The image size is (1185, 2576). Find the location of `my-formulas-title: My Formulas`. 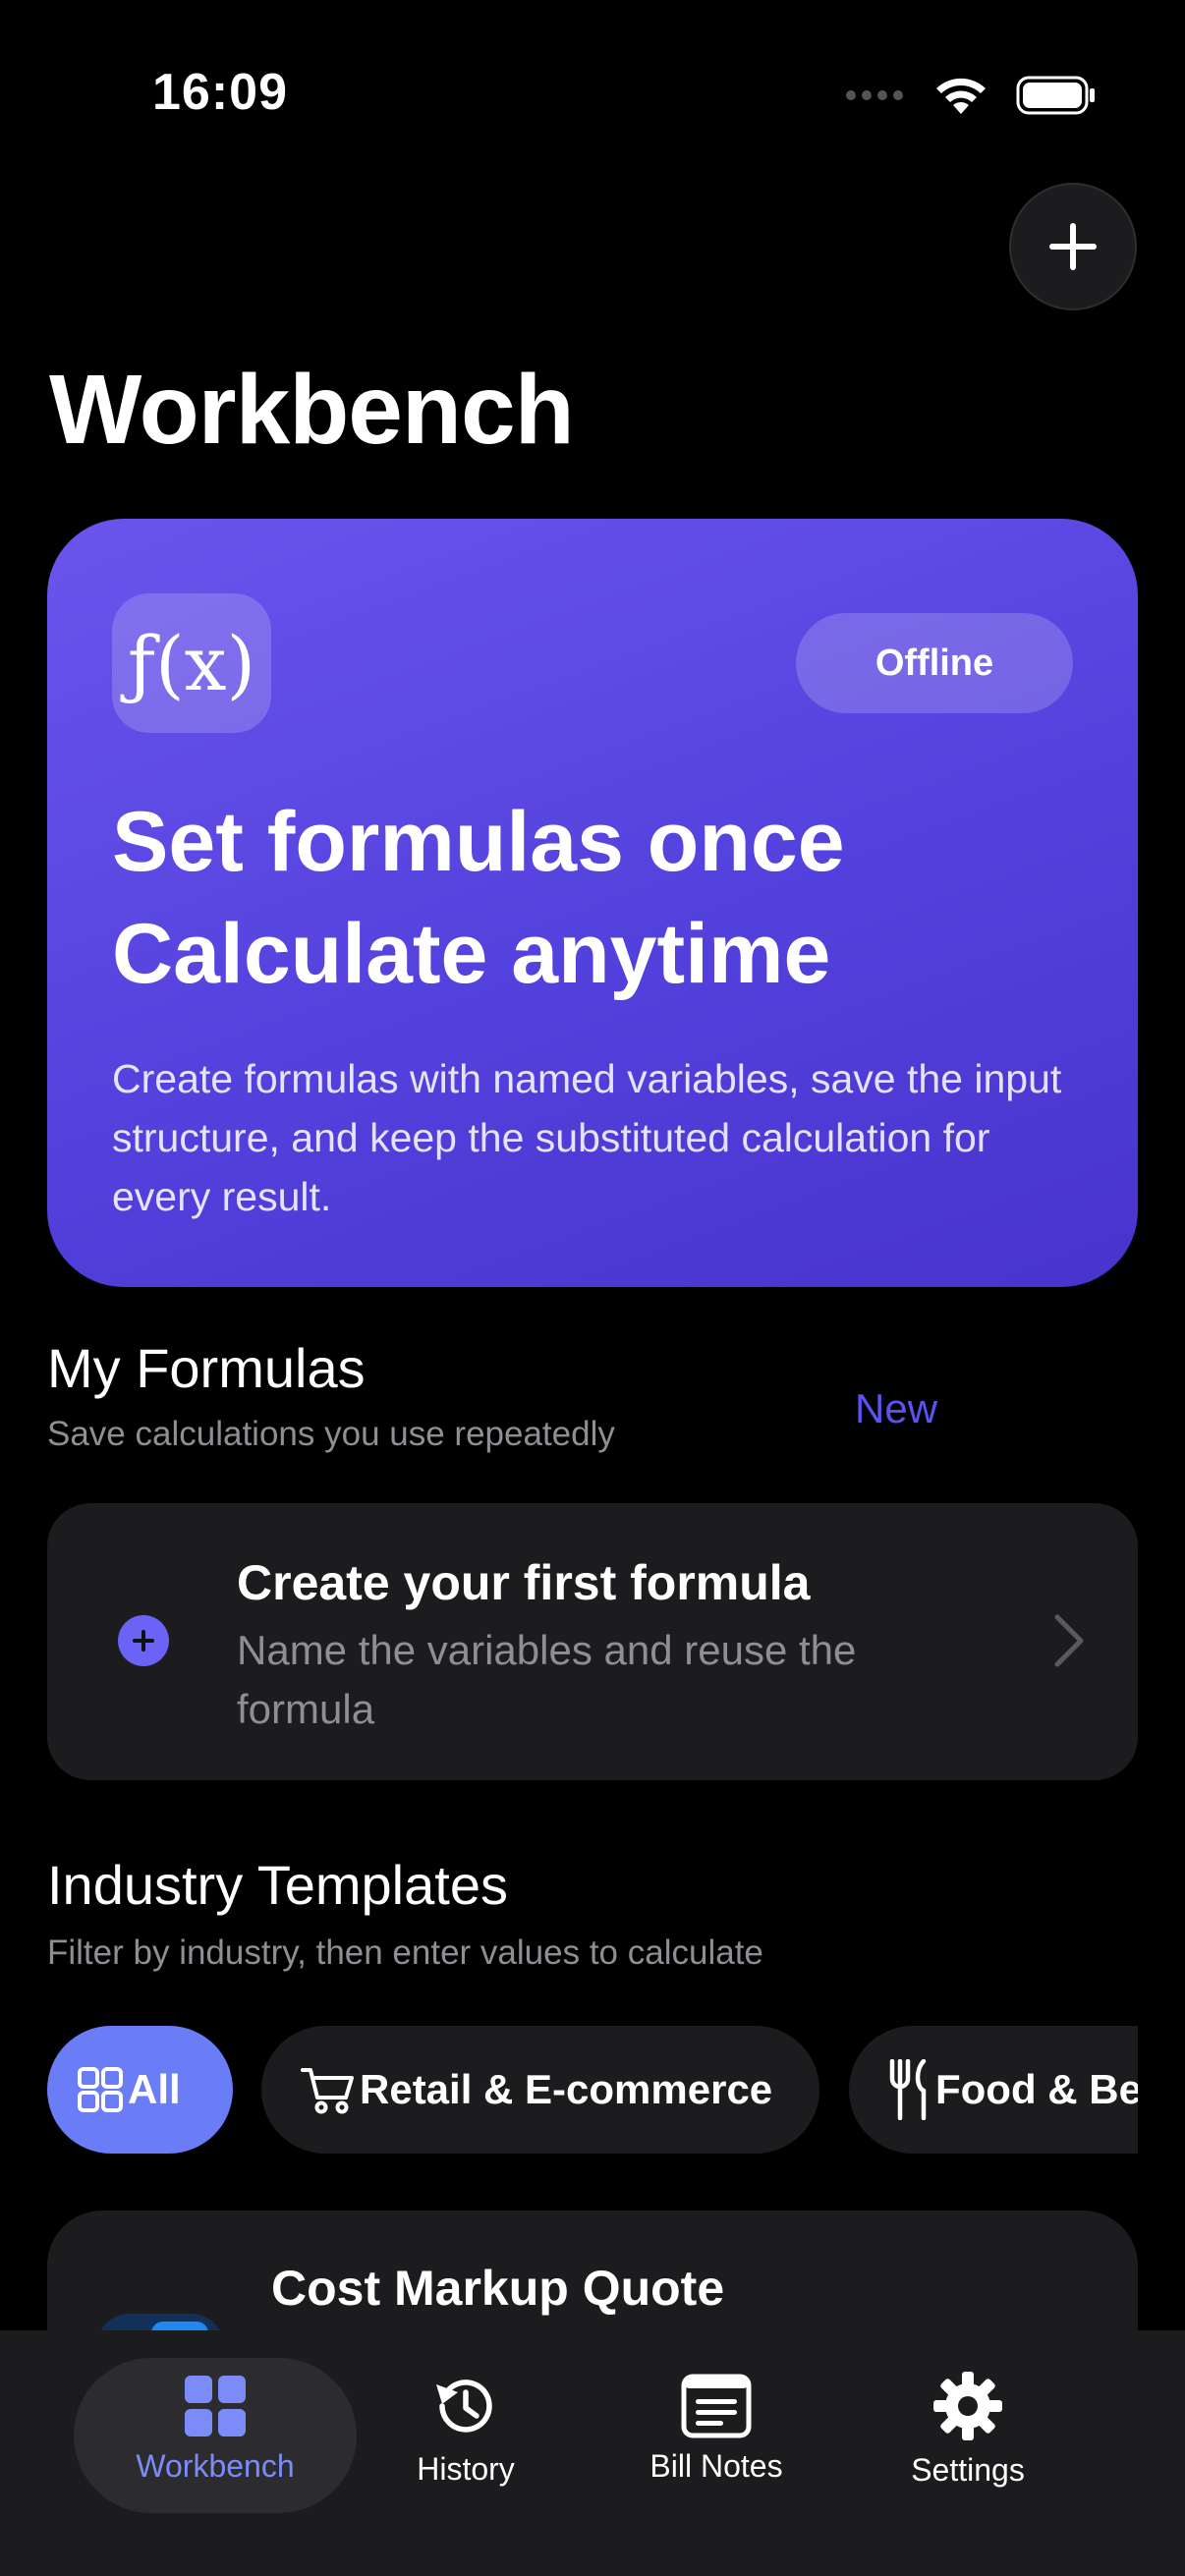

my-formulas-title: My Formulas is located at coordinates (207, 1368).